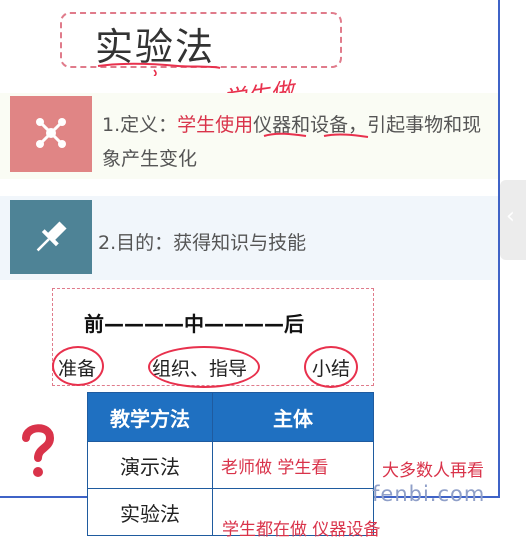 The width and height of the screenshot is (526, 544). What do you see at coordinates (150, 512) in the screenshot?
I see `table-cell-method: 实验法` at bounding box center [150, 512].